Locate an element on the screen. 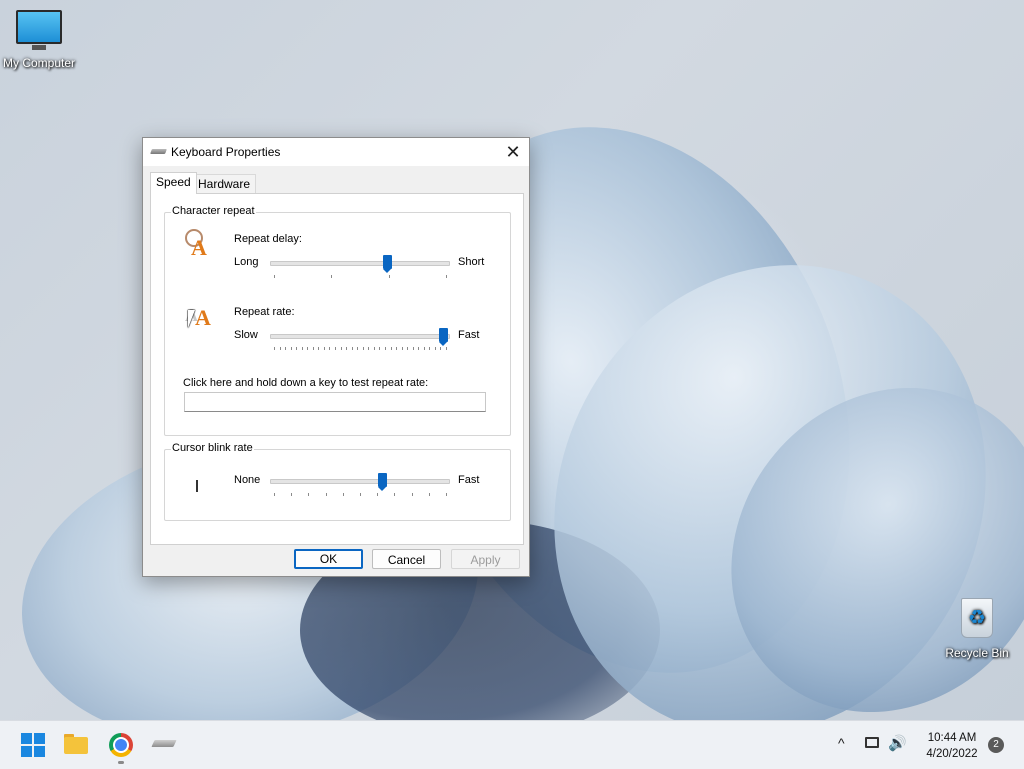 This screenshot has width=1024, height=769. cursor-blink-group: Cursor blink rate None Fast is located at coordinates (337, 481).